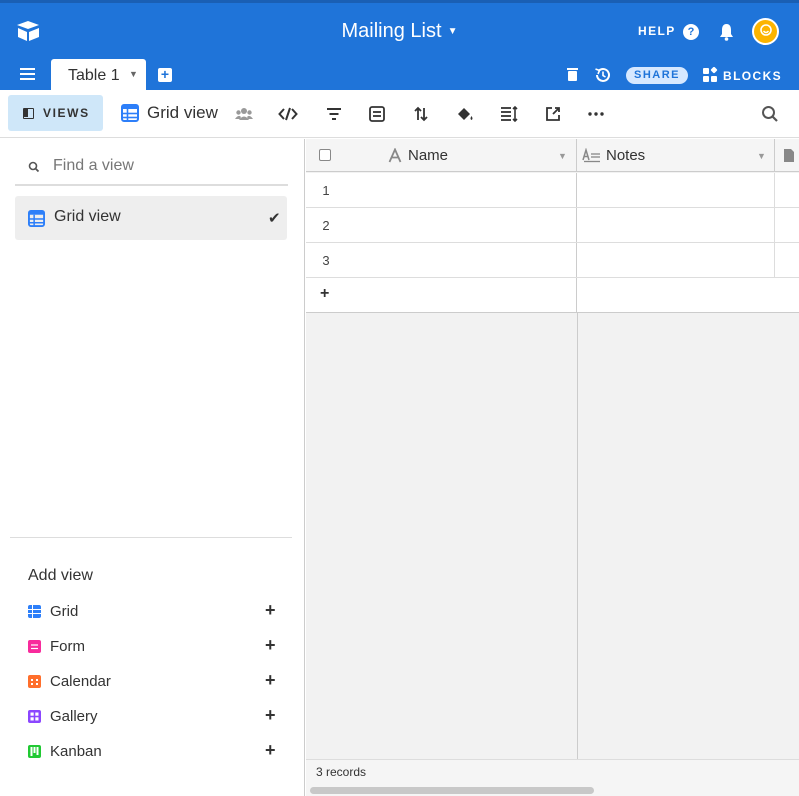 This screenshot has width=799, height=796. Describe the element at coordinates (155, 717) in the screenshot. I see `add-view-gallery: Gallery +` at that location.